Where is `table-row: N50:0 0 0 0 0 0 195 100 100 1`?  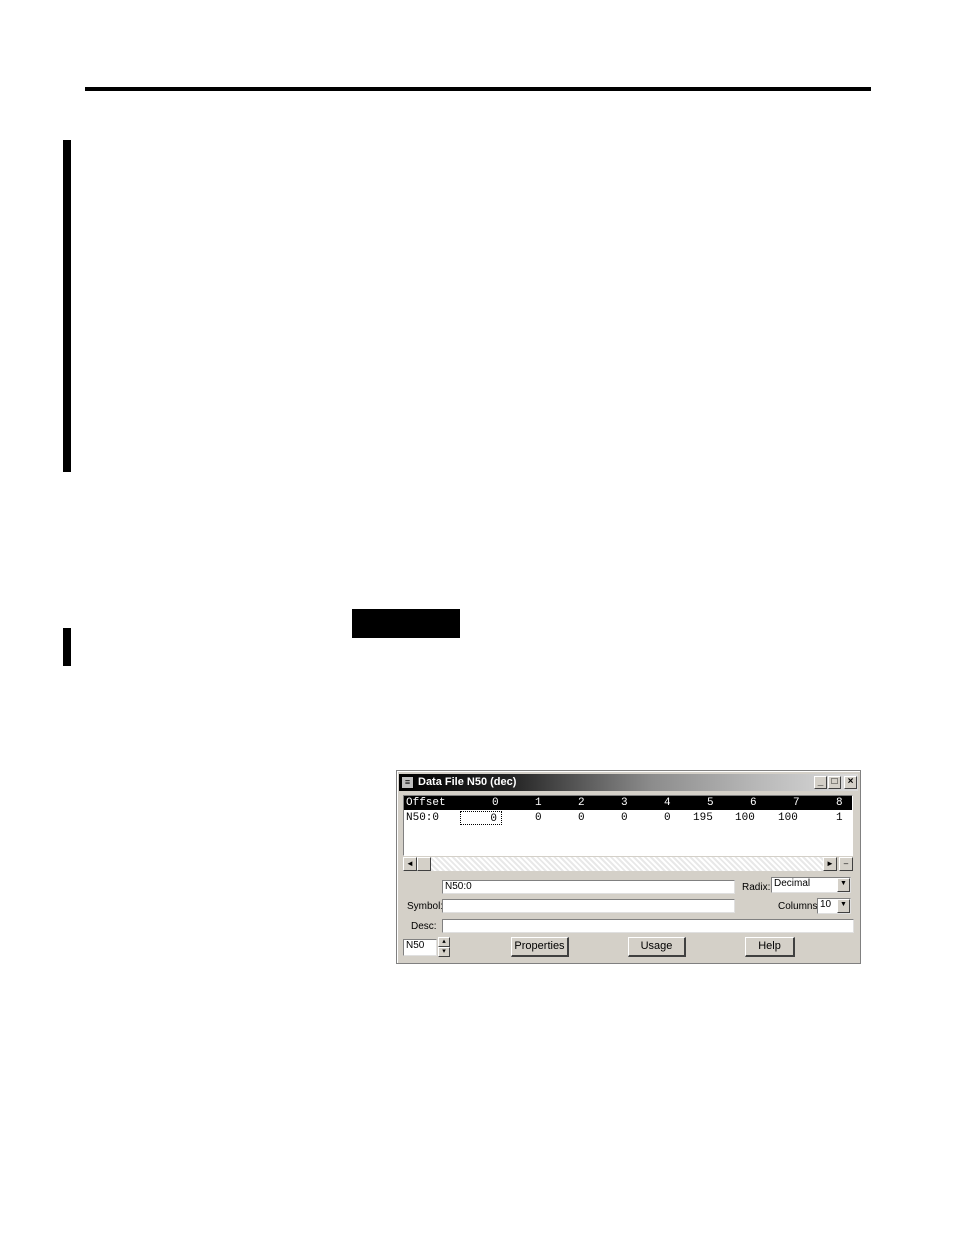
table-row: N50:0 0 0 0 0 0 195 100 100 1 is located at coordinates (628, 818).